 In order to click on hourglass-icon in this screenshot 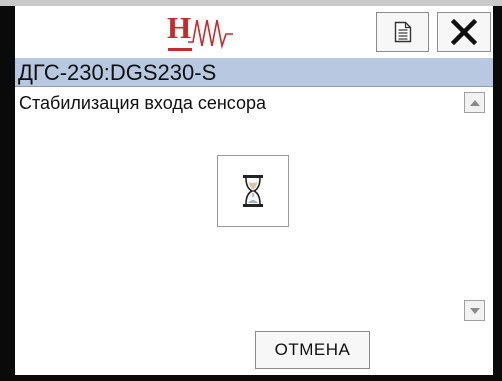, I will do `click(253, 191)`.